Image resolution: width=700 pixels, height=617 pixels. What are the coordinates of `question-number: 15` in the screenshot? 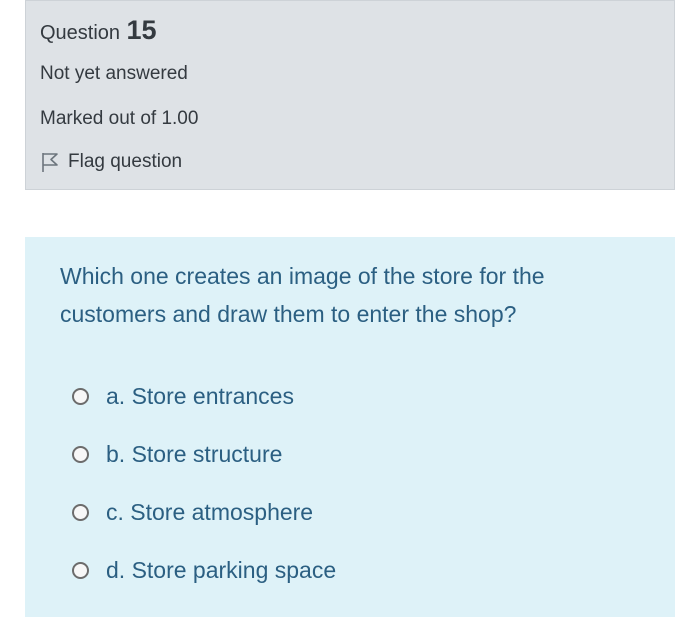 It's located at (141, 30).